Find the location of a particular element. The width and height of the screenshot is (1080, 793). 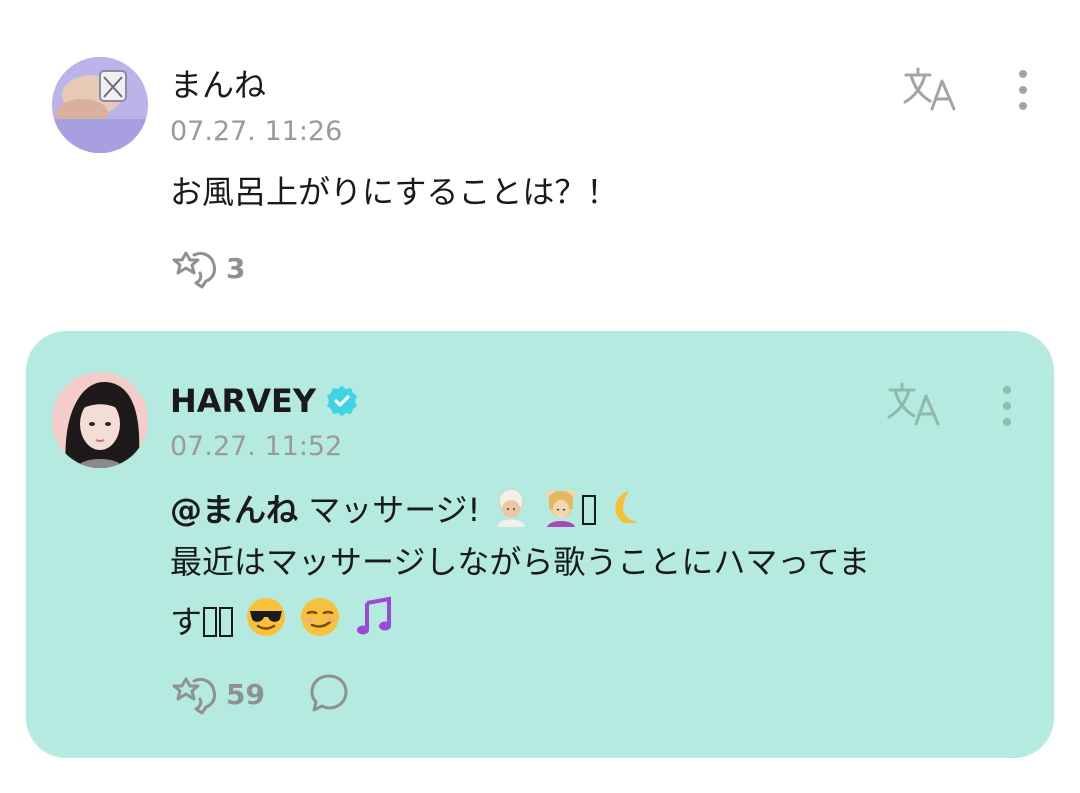

translate-button is located at coordinates (914, 405).